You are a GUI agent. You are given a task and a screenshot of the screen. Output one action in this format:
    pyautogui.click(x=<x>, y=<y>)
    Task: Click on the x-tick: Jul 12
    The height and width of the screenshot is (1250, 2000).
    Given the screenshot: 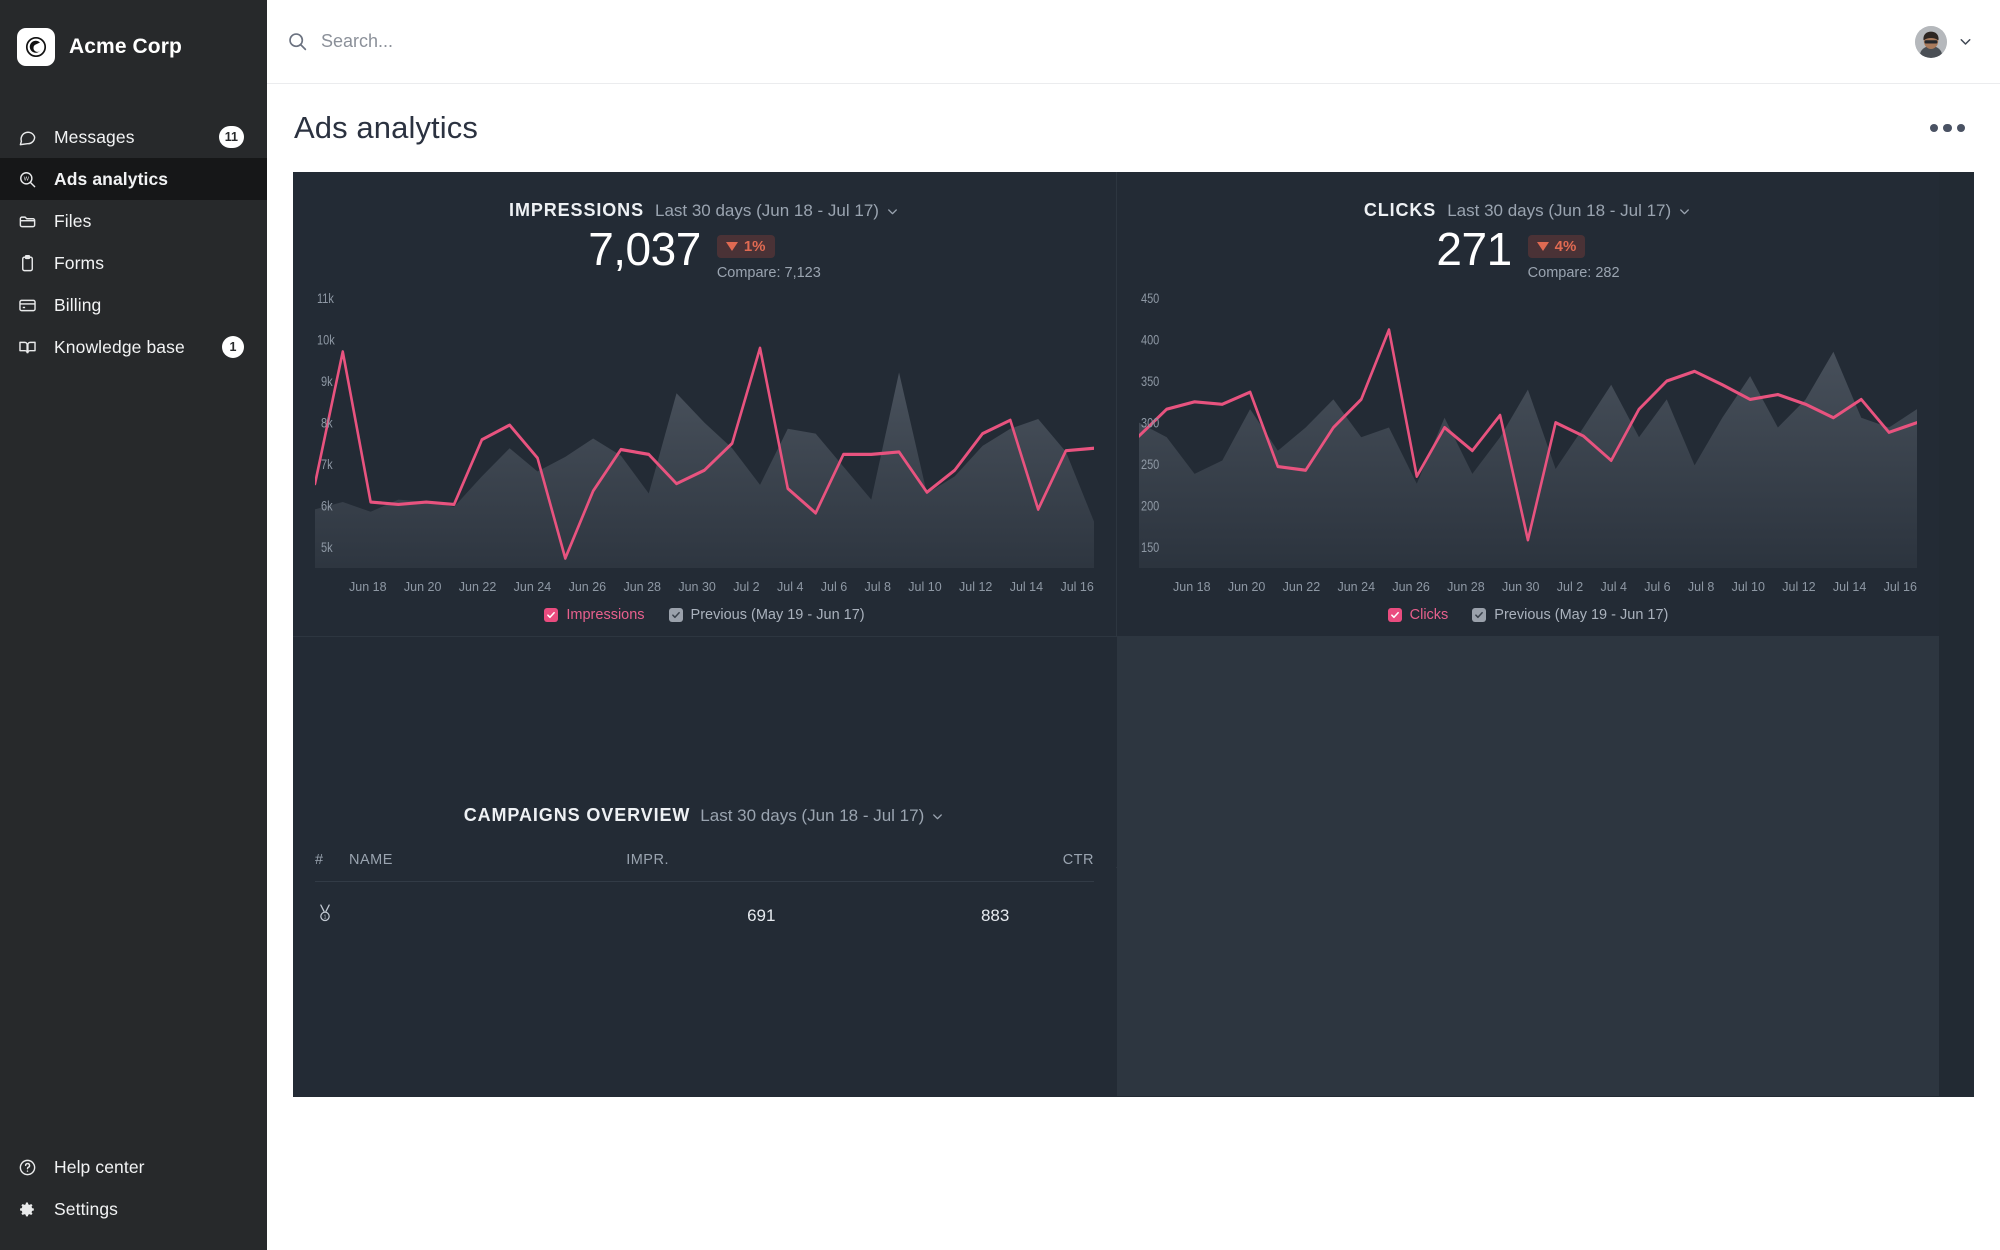 What is the action you would take?
    pyautogui.click(x=1799, y=587)
    